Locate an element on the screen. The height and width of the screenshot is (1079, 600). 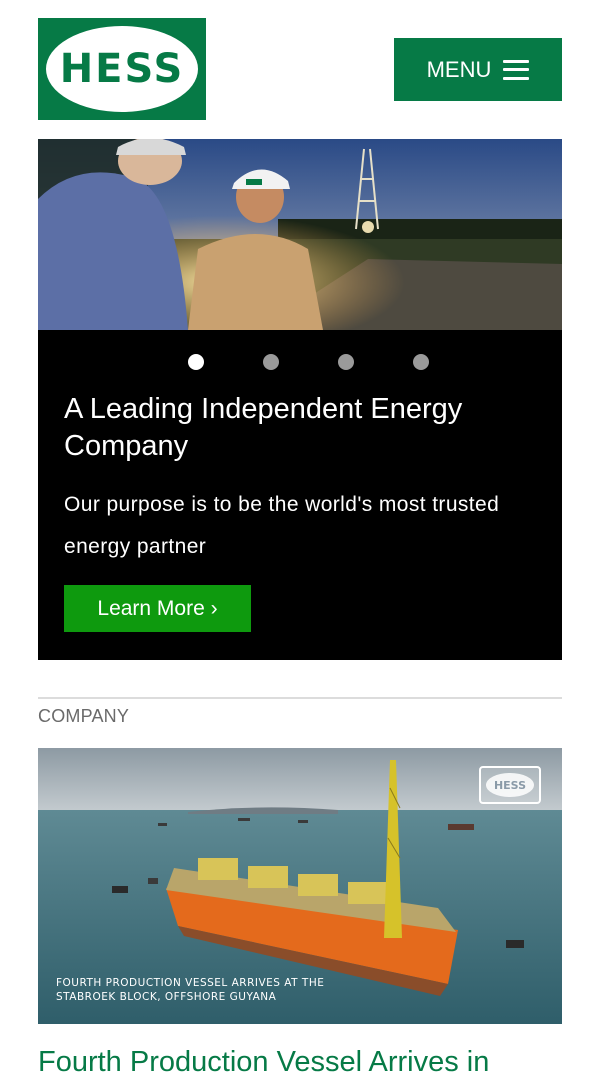
hero-title: A Leading Independent Energy Company is located at coordinates (263, 427).